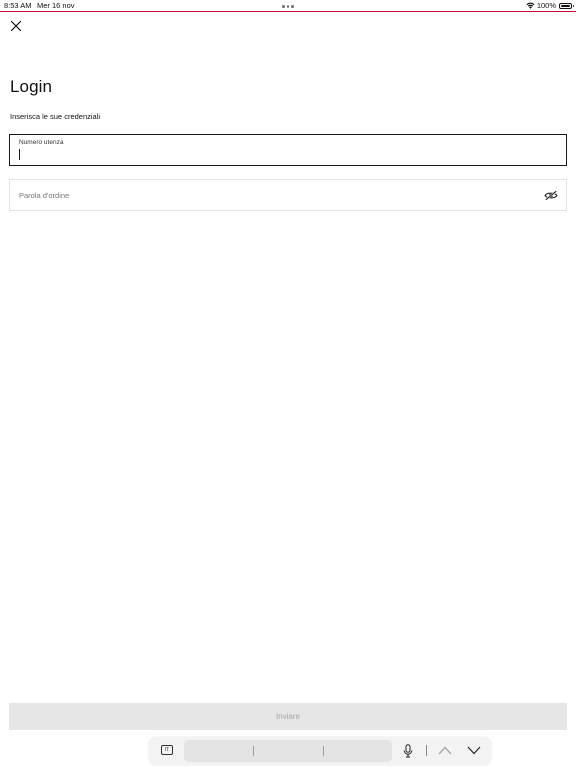 The height and width of the screenshot is (768, 576). I want to click on eye-slash-icon, so click(551, 195).